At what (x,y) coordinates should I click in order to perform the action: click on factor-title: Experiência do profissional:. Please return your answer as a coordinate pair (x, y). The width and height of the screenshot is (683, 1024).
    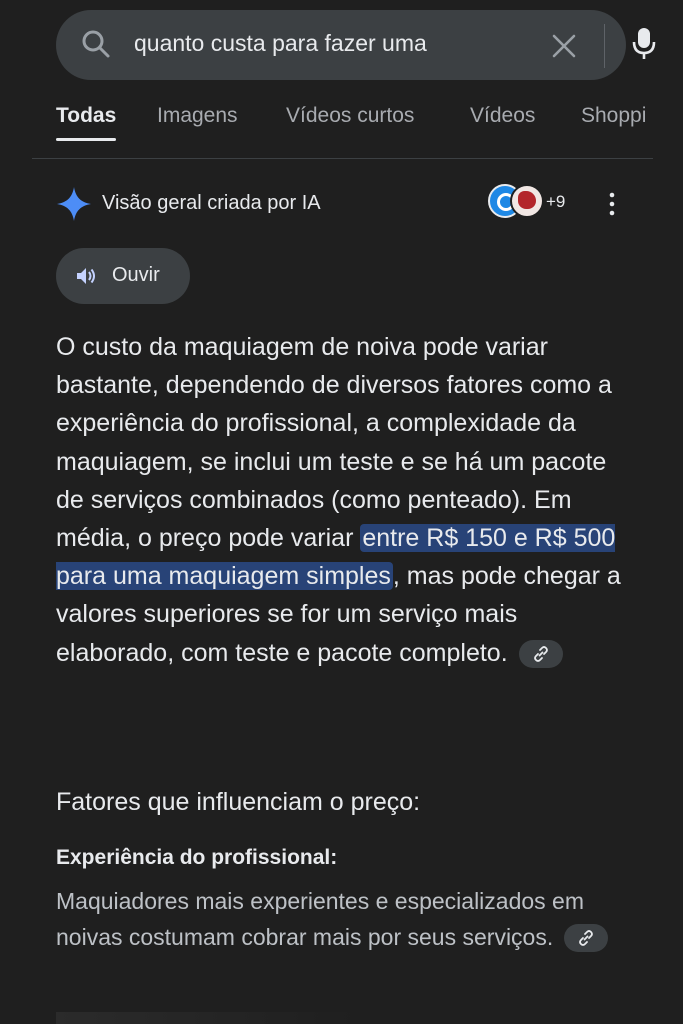
    Looking at the image, I should click on (197, 857).